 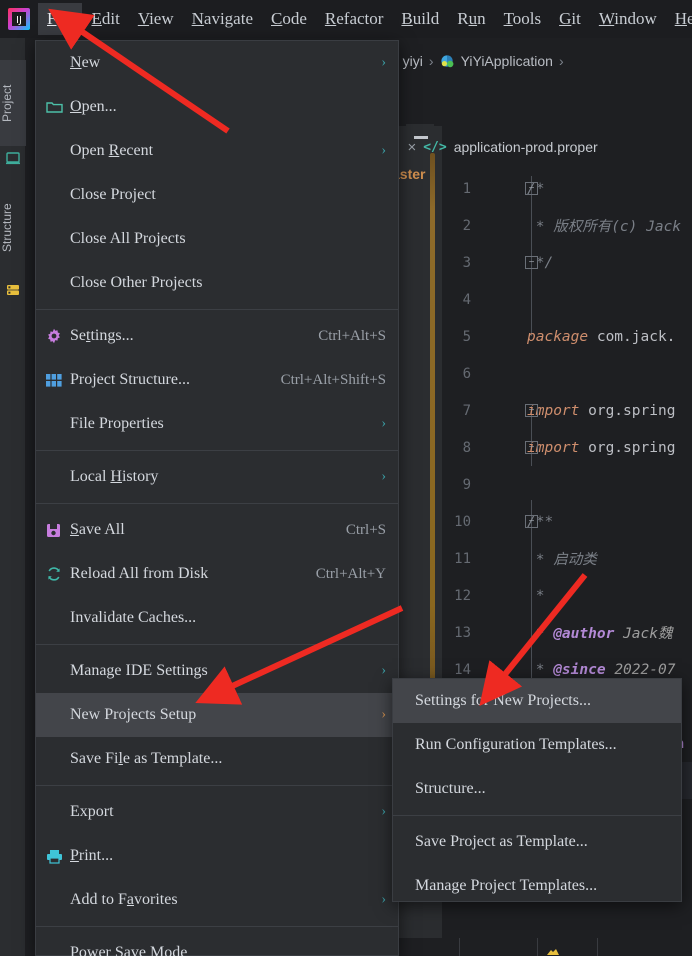 What do you see at coordinates (114, 476) in the screenshot?
I see `menu-item-label: Local History` at bounding box center [114, 476].